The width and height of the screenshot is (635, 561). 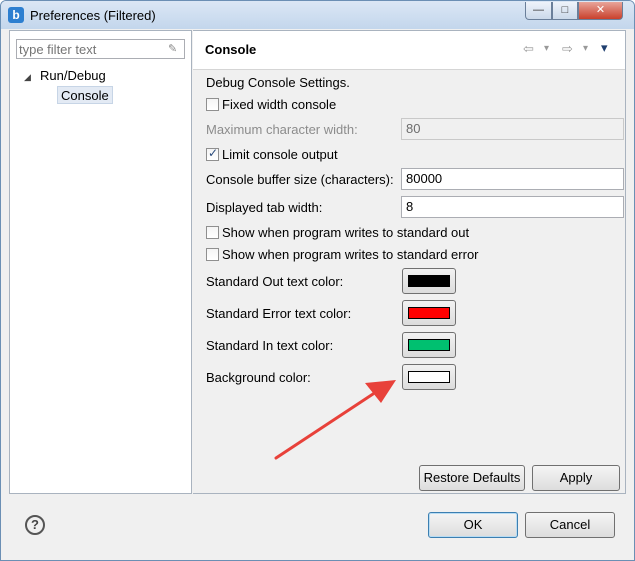 I want to click on clear-filter-icon: ✎, so click(x=174, y=49).